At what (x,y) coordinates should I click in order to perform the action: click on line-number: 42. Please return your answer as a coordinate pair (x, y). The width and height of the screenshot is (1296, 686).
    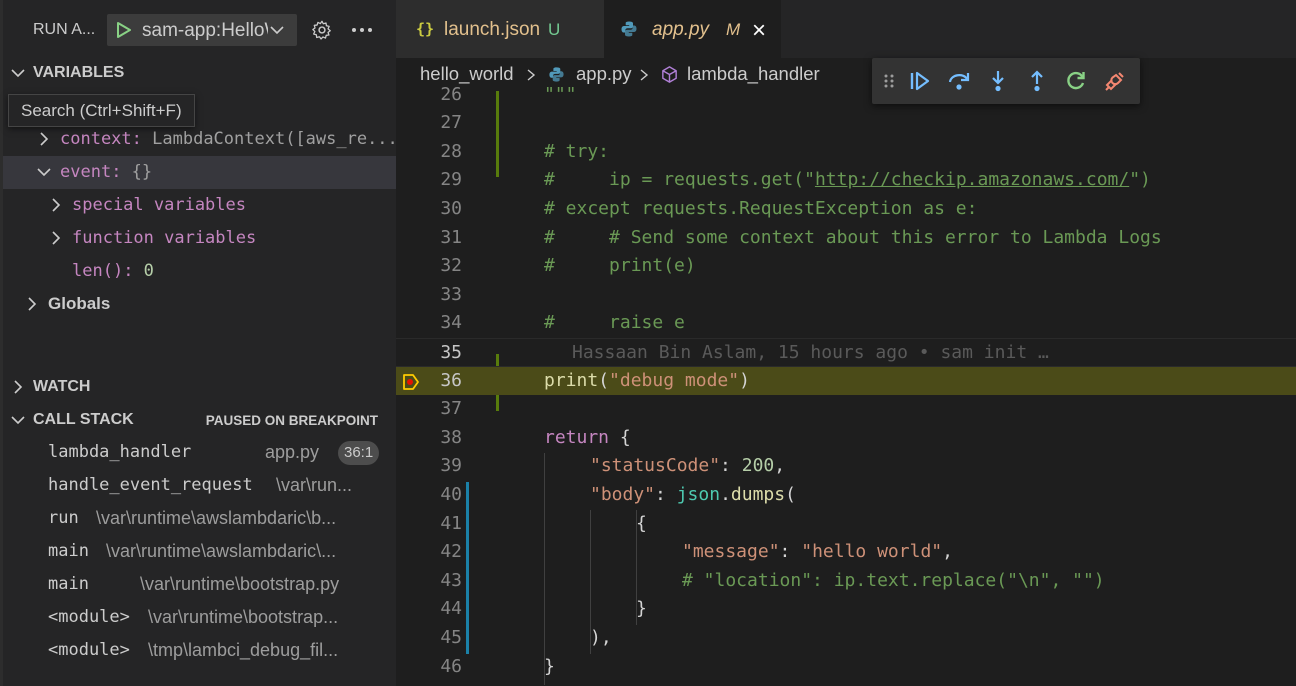
    Looking at the image, I should click on (451, 552).